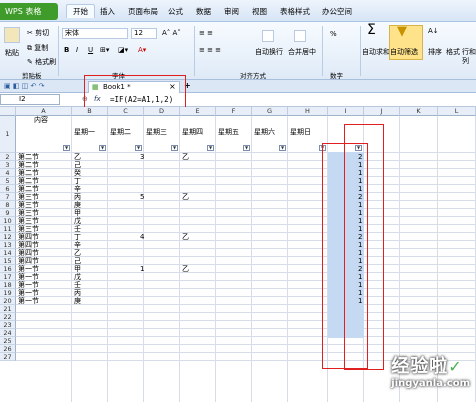 The image size is (476, 402). Describe the element at coordinates (295, 12) in the screenshot. I see `menu-table-style: 表格样式` at that location.